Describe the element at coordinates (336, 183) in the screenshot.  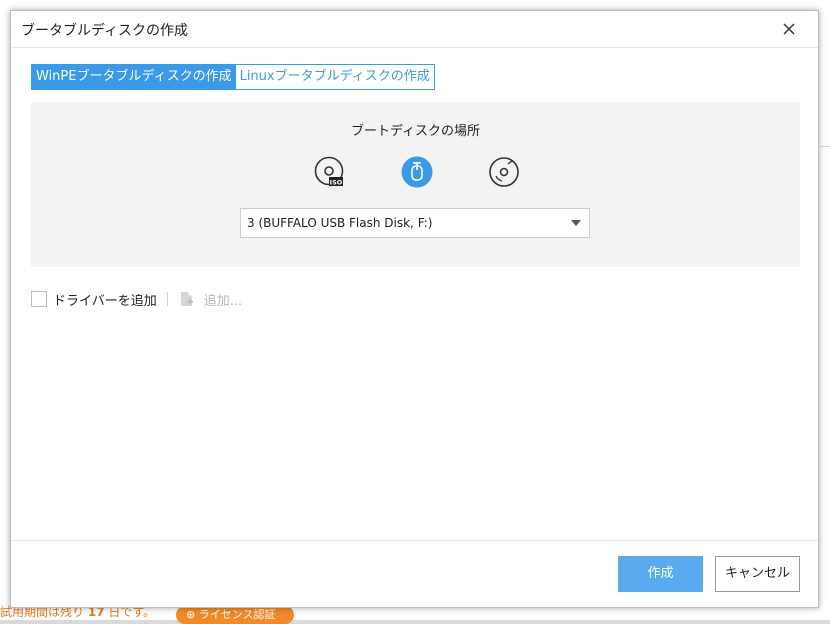
I see `svg-text: ISO` at that location.